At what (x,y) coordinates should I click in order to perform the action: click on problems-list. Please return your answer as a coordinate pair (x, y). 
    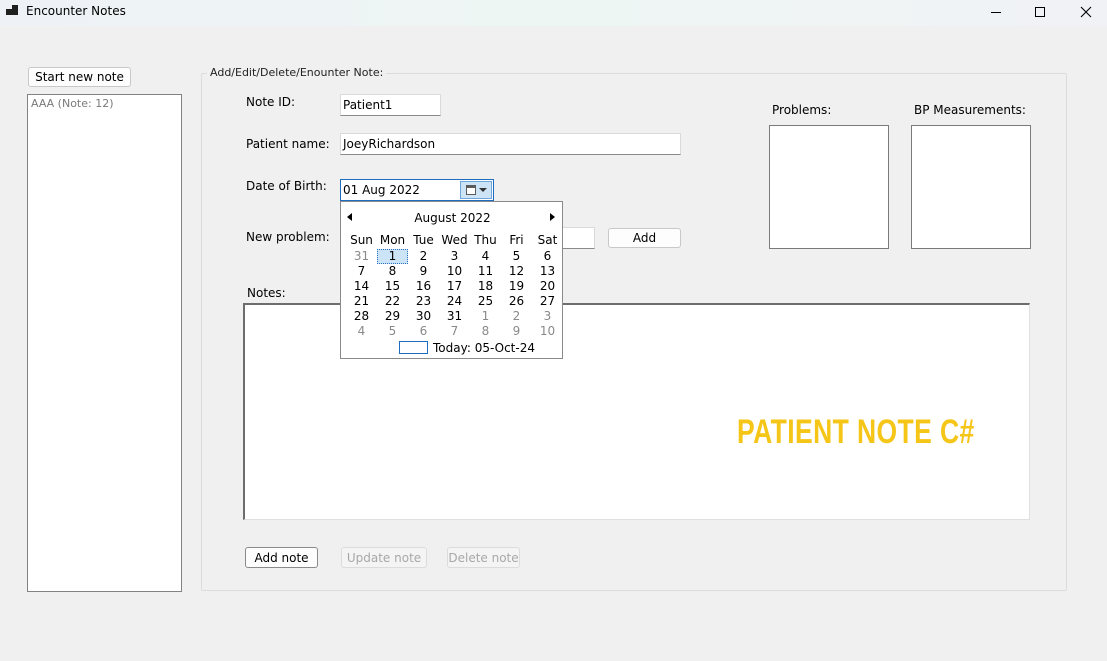
    Looking at the image, I should click on (829, 187).